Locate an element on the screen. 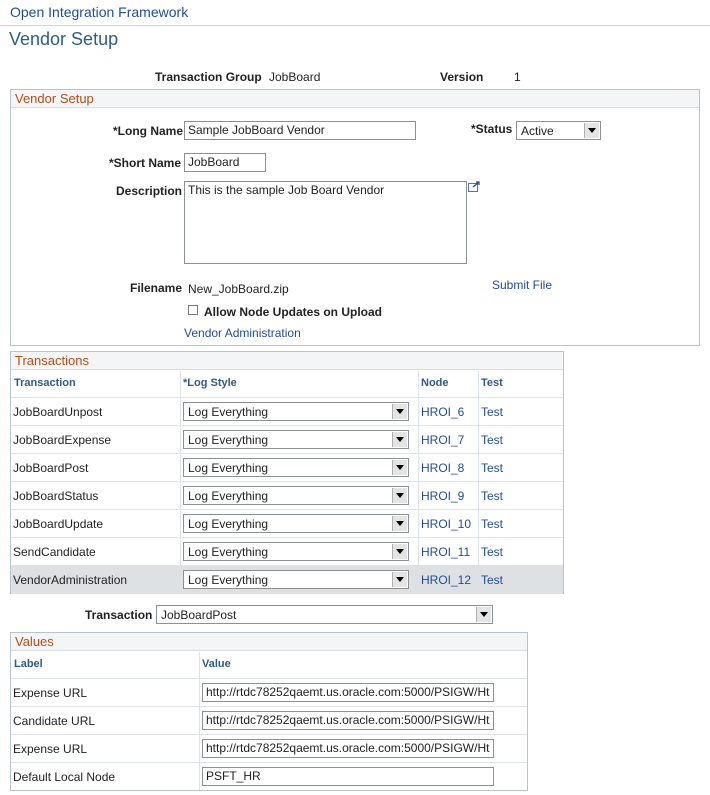  expand-icon is located at coordinates (474, 186).